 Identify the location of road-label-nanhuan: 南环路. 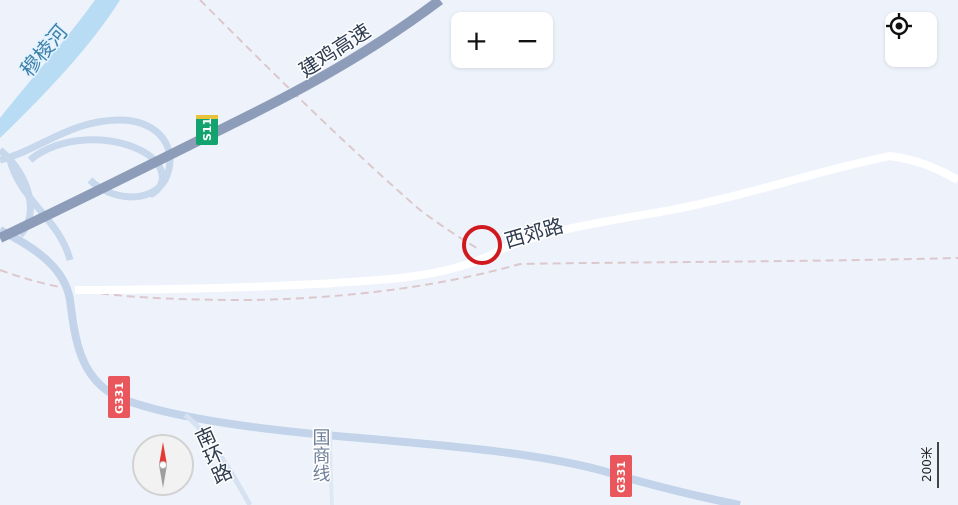
(212, 455).